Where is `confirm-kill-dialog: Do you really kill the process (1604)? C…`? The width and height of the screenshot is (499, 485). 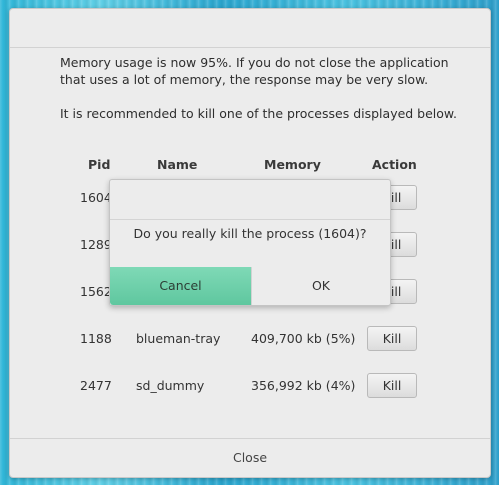 confirm-kill-dialog: Do you really kill the process (1604)? C… is located at coordinates (250, 242).